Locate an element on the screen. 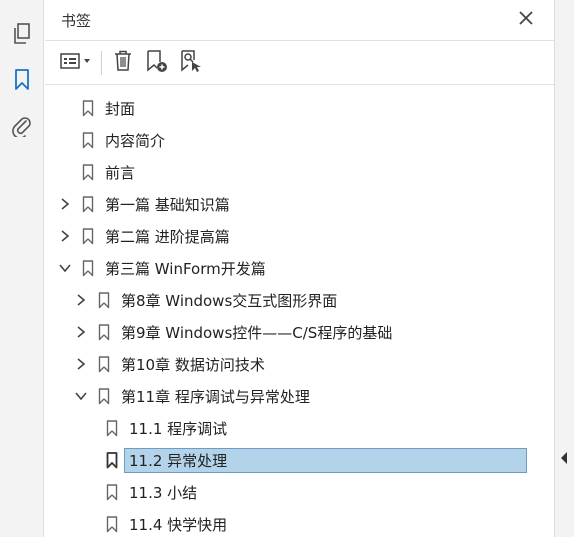  bookmark-label: 第二篇 进阶提高篇 is located at coordinates (167, 236).